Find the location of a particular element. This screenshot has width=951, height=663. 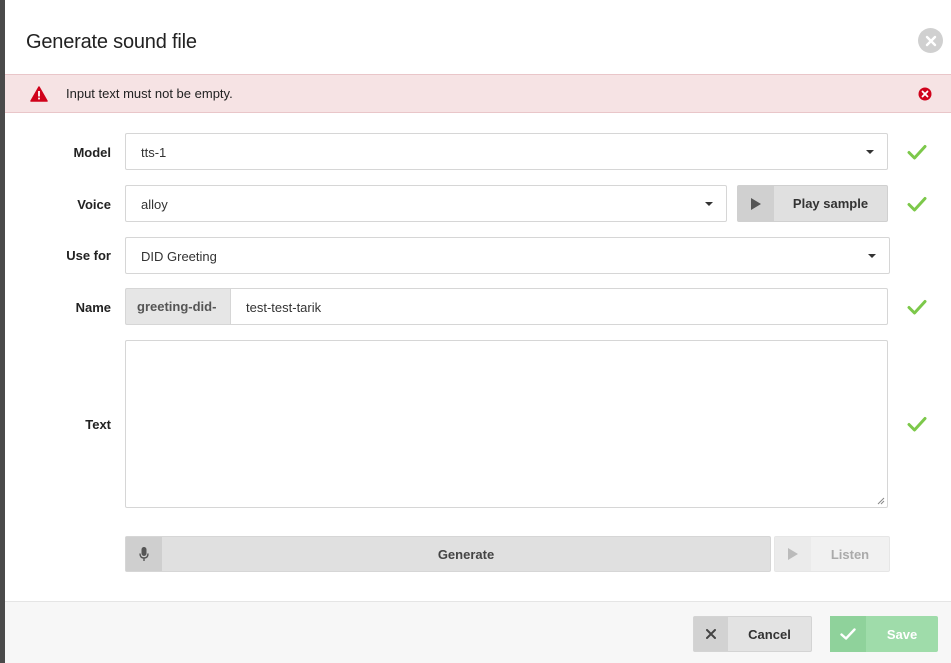

dialog-close-button is located at coordinates (930, 40).